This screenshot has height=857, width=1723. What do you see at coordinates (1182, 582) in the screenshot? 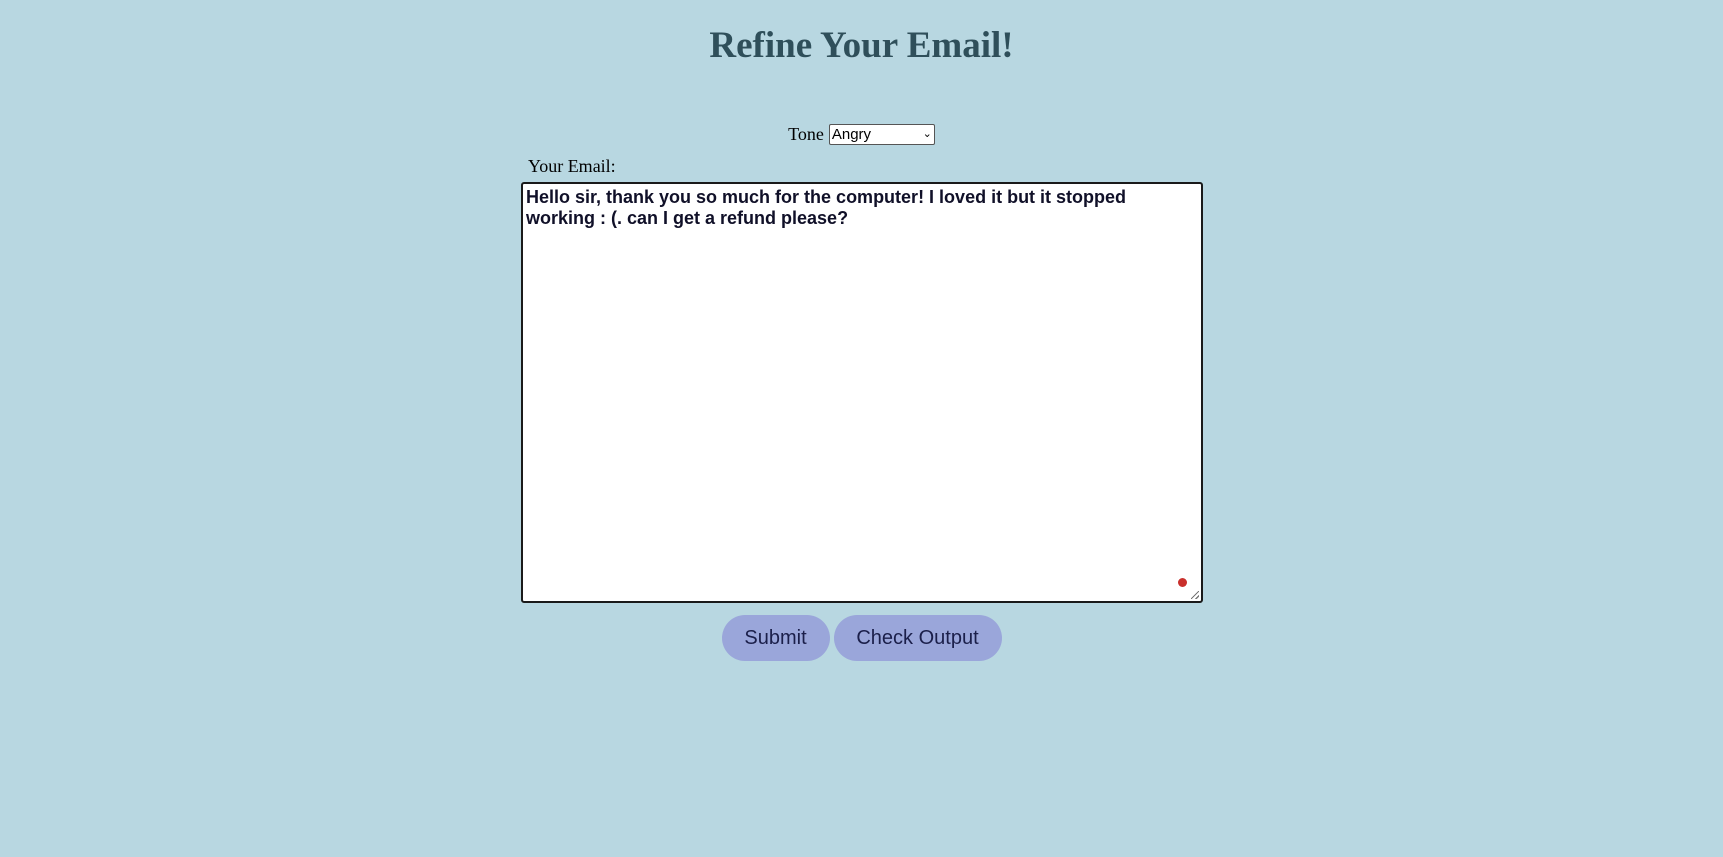
I see `recording-dot-icon` at bounding box center [1182, 582].